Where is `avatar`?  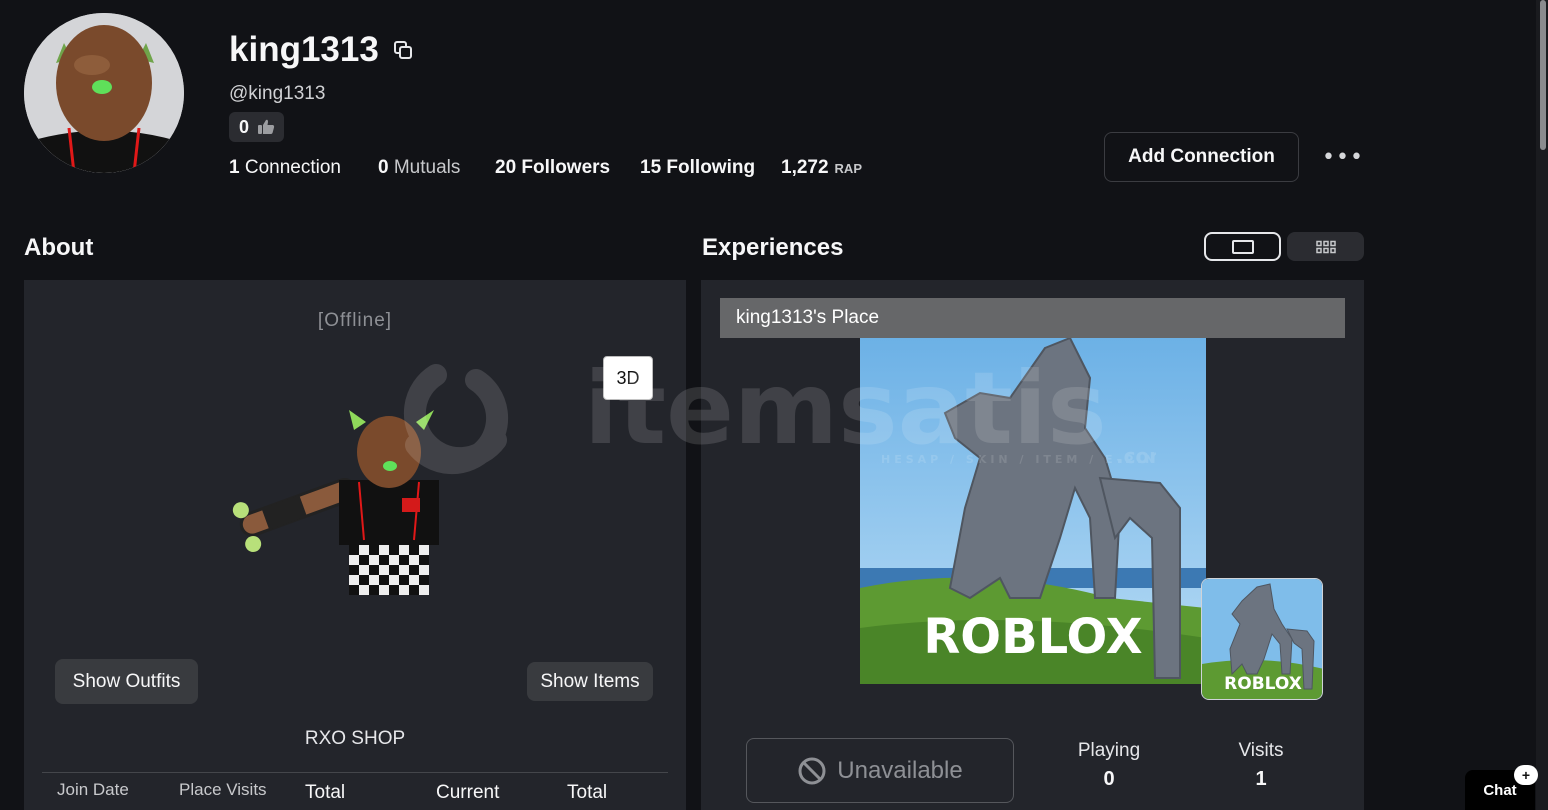
avatar is located at coordinates (104, 93).